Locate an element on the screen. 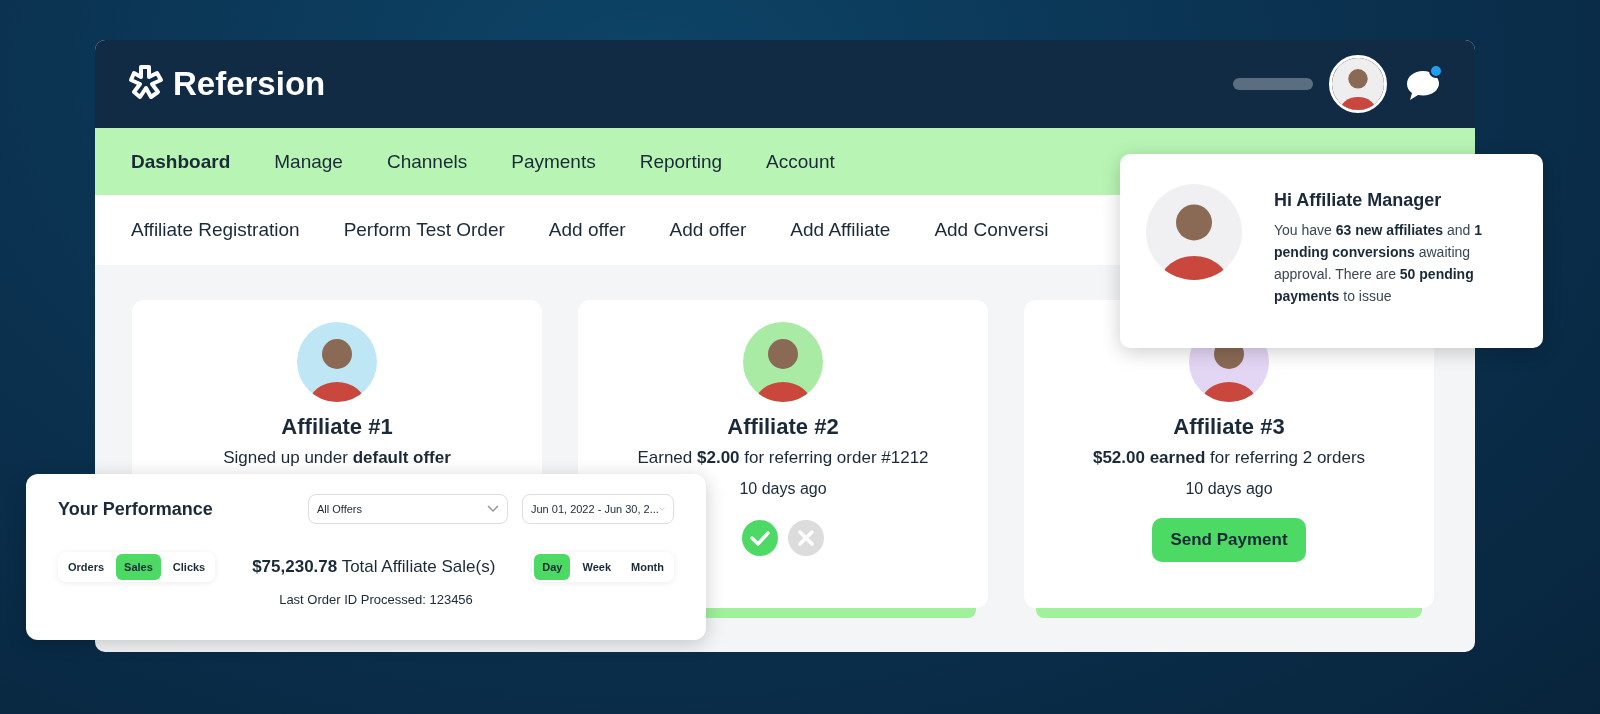  total-sales: $75,230.78 Total Affiliate Sale(s) is located at coordinates (374, 567).